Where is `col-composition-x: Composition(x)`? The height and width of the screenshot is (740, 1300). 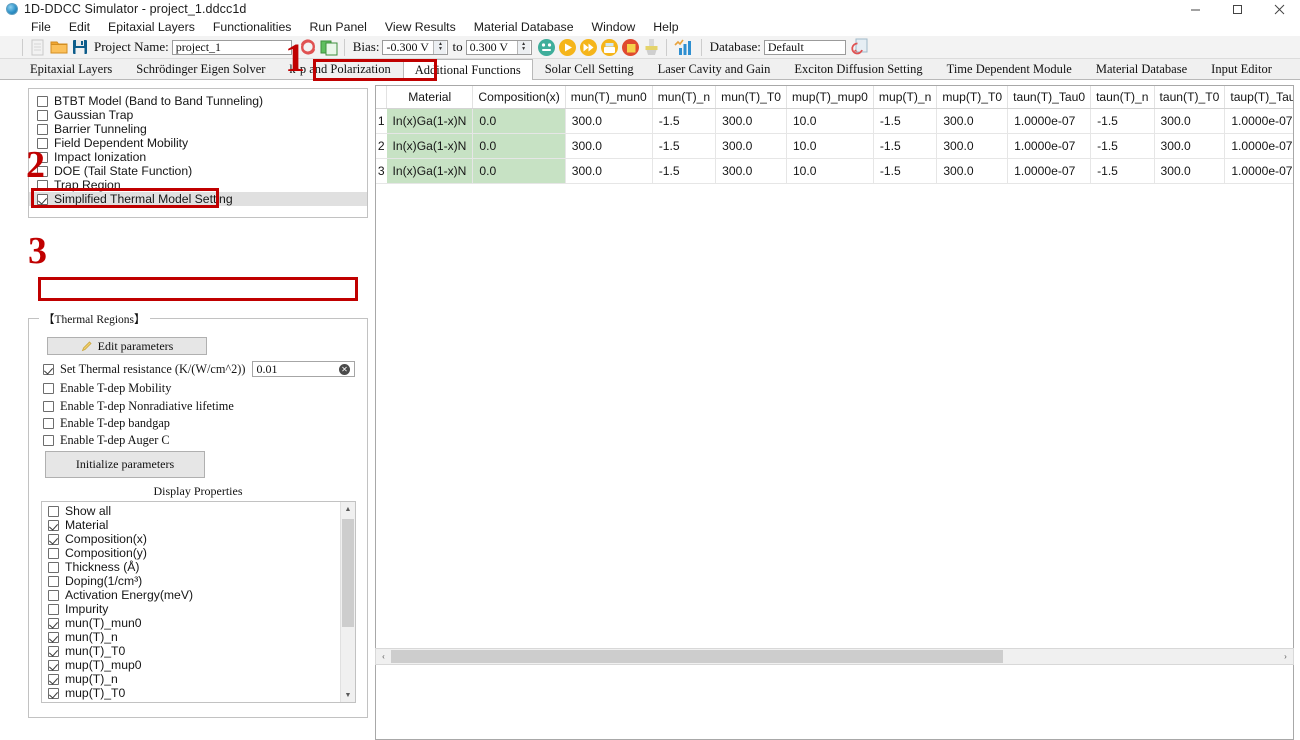
col-composition-x: Composition(x) is located at coordinates (519, 97).